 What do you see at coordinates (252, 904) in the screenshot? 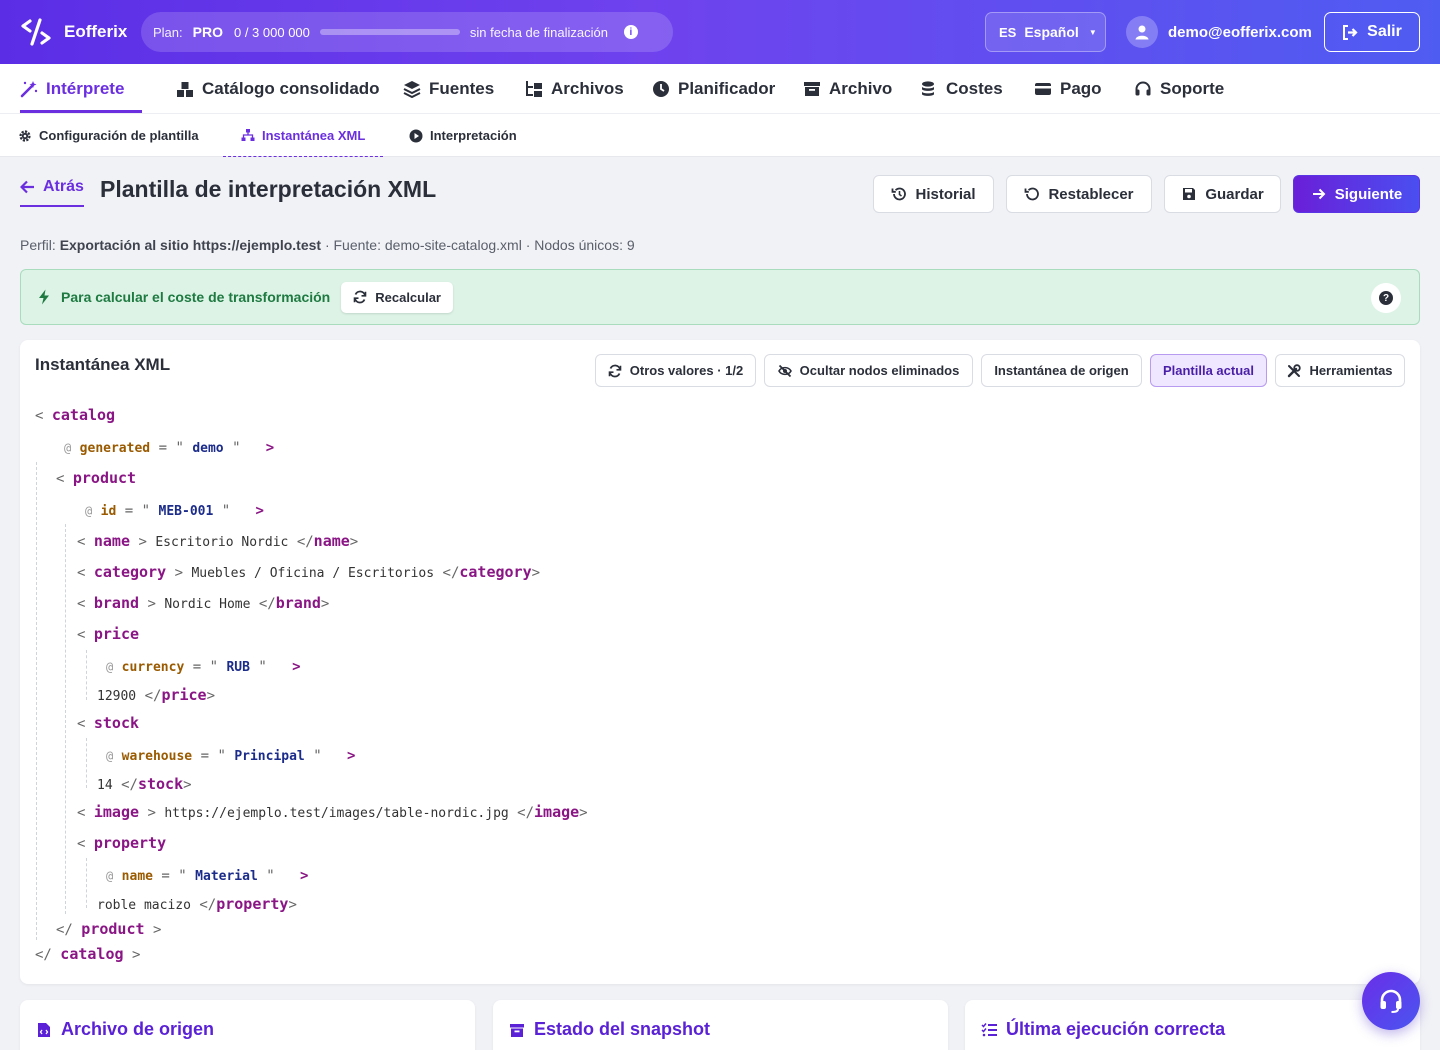
I see `xml-close-tag: property` at bounding box center [252, 904].